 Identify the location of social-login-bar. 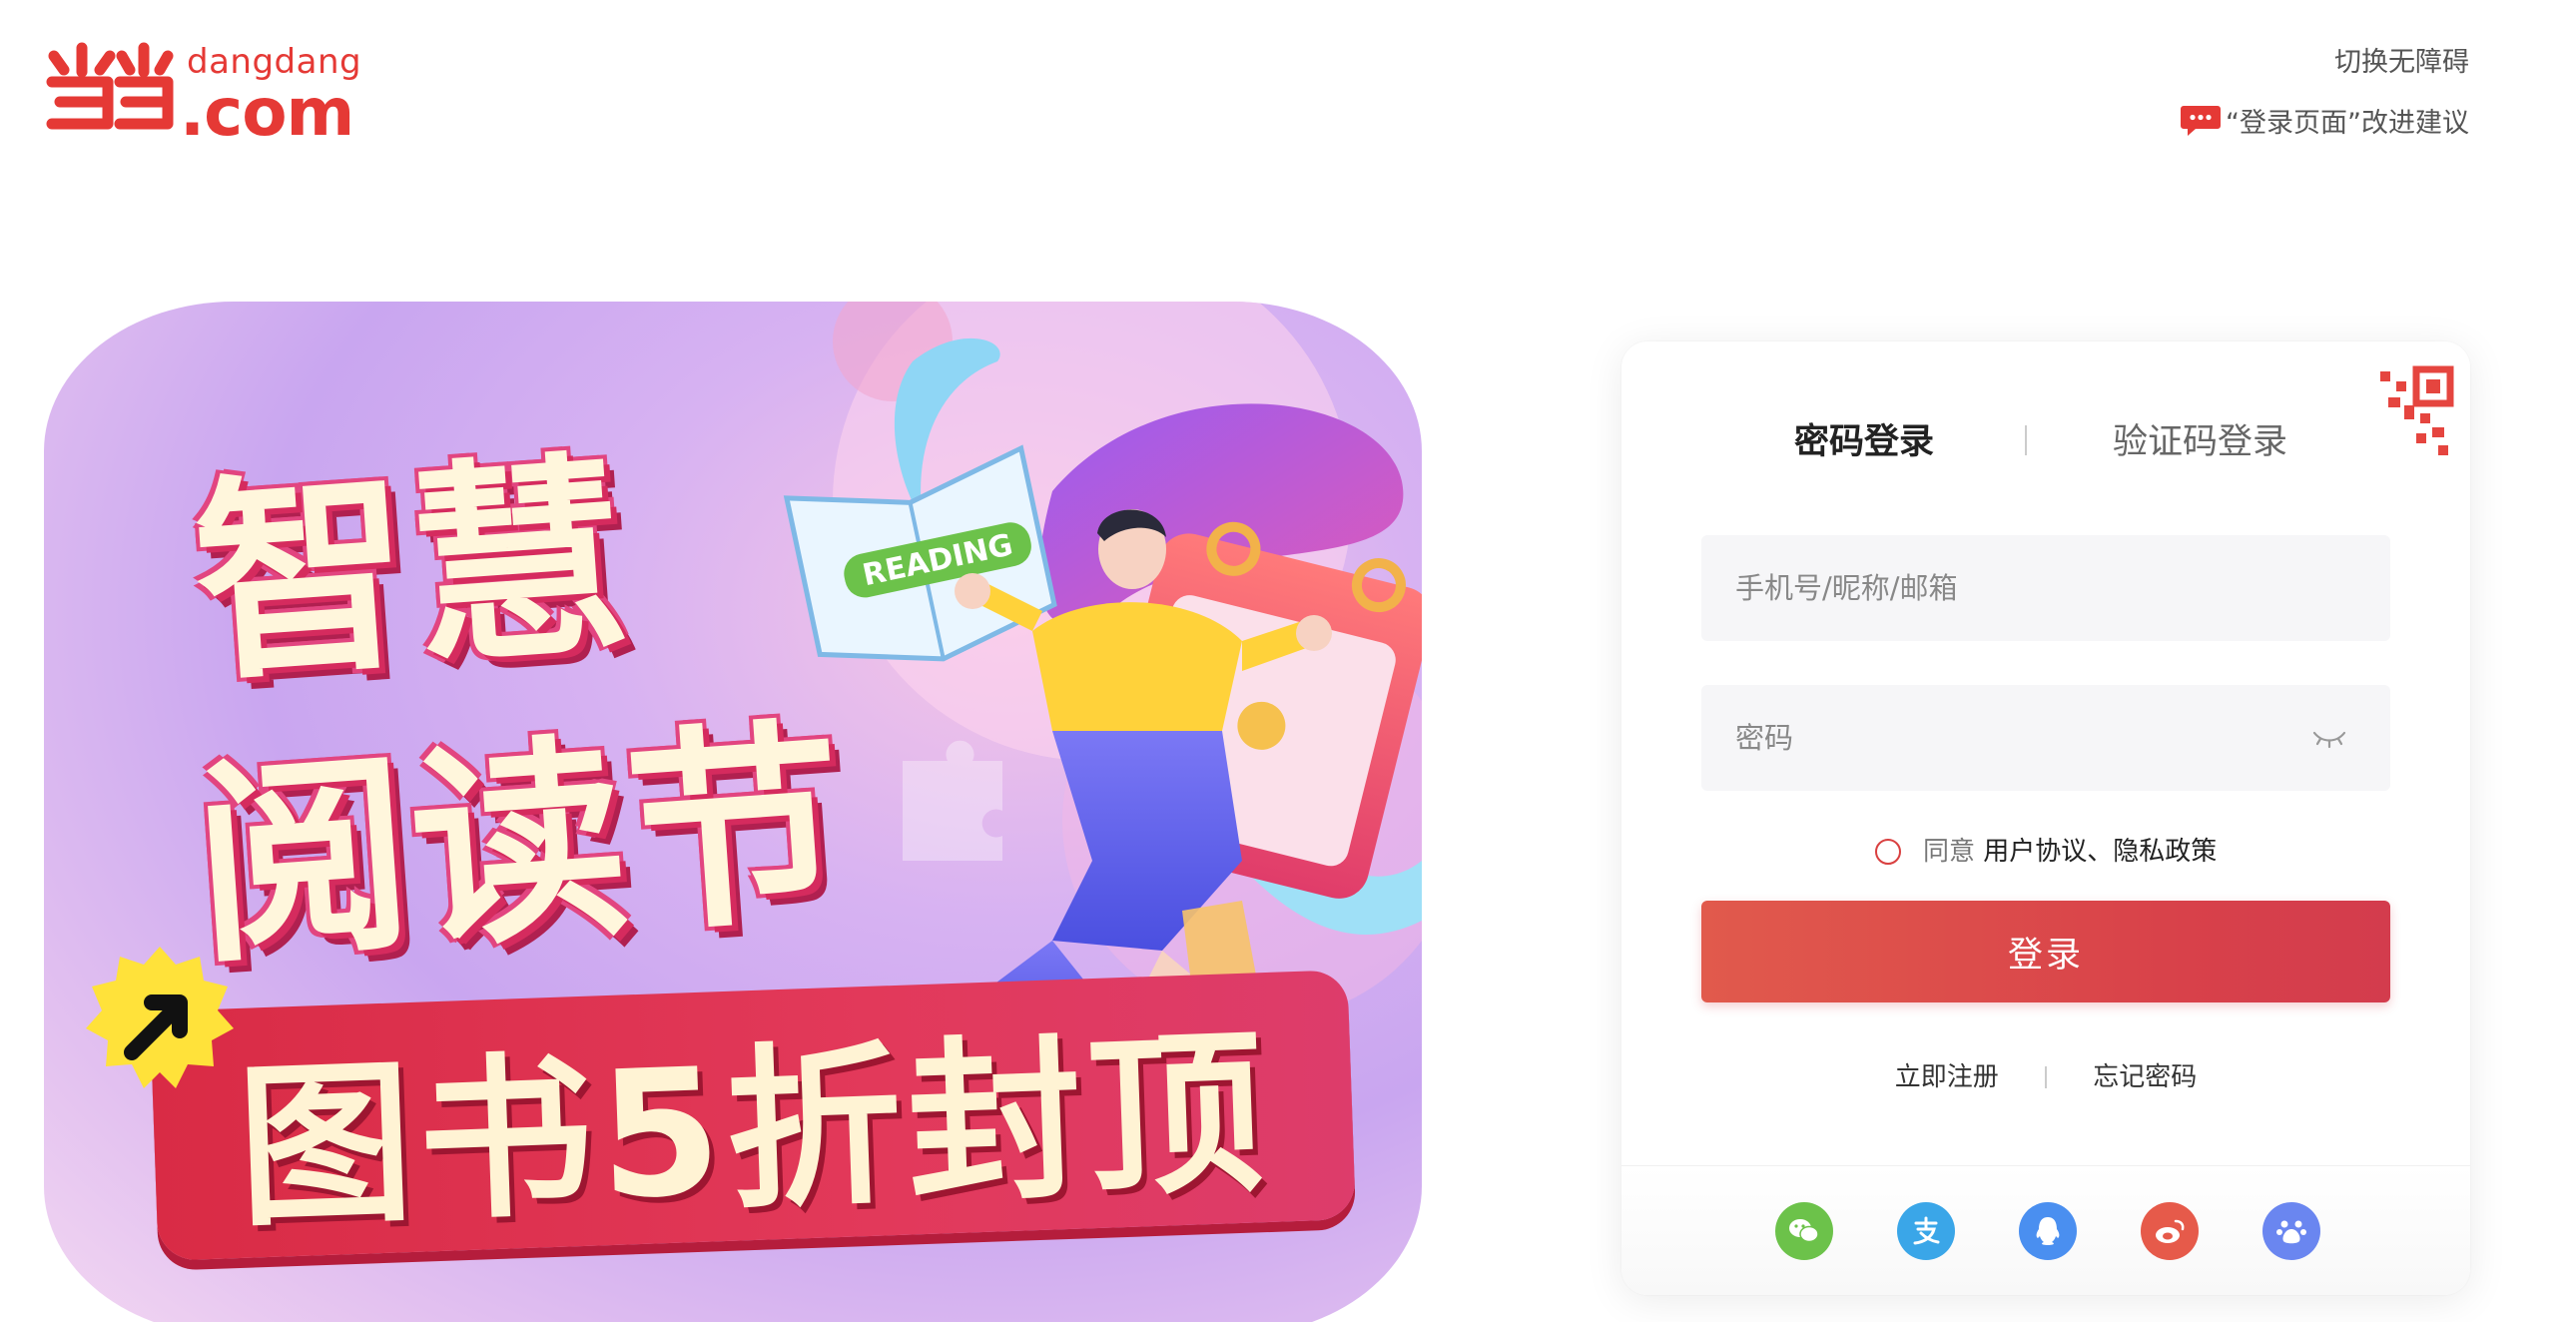
(2045, 1230).